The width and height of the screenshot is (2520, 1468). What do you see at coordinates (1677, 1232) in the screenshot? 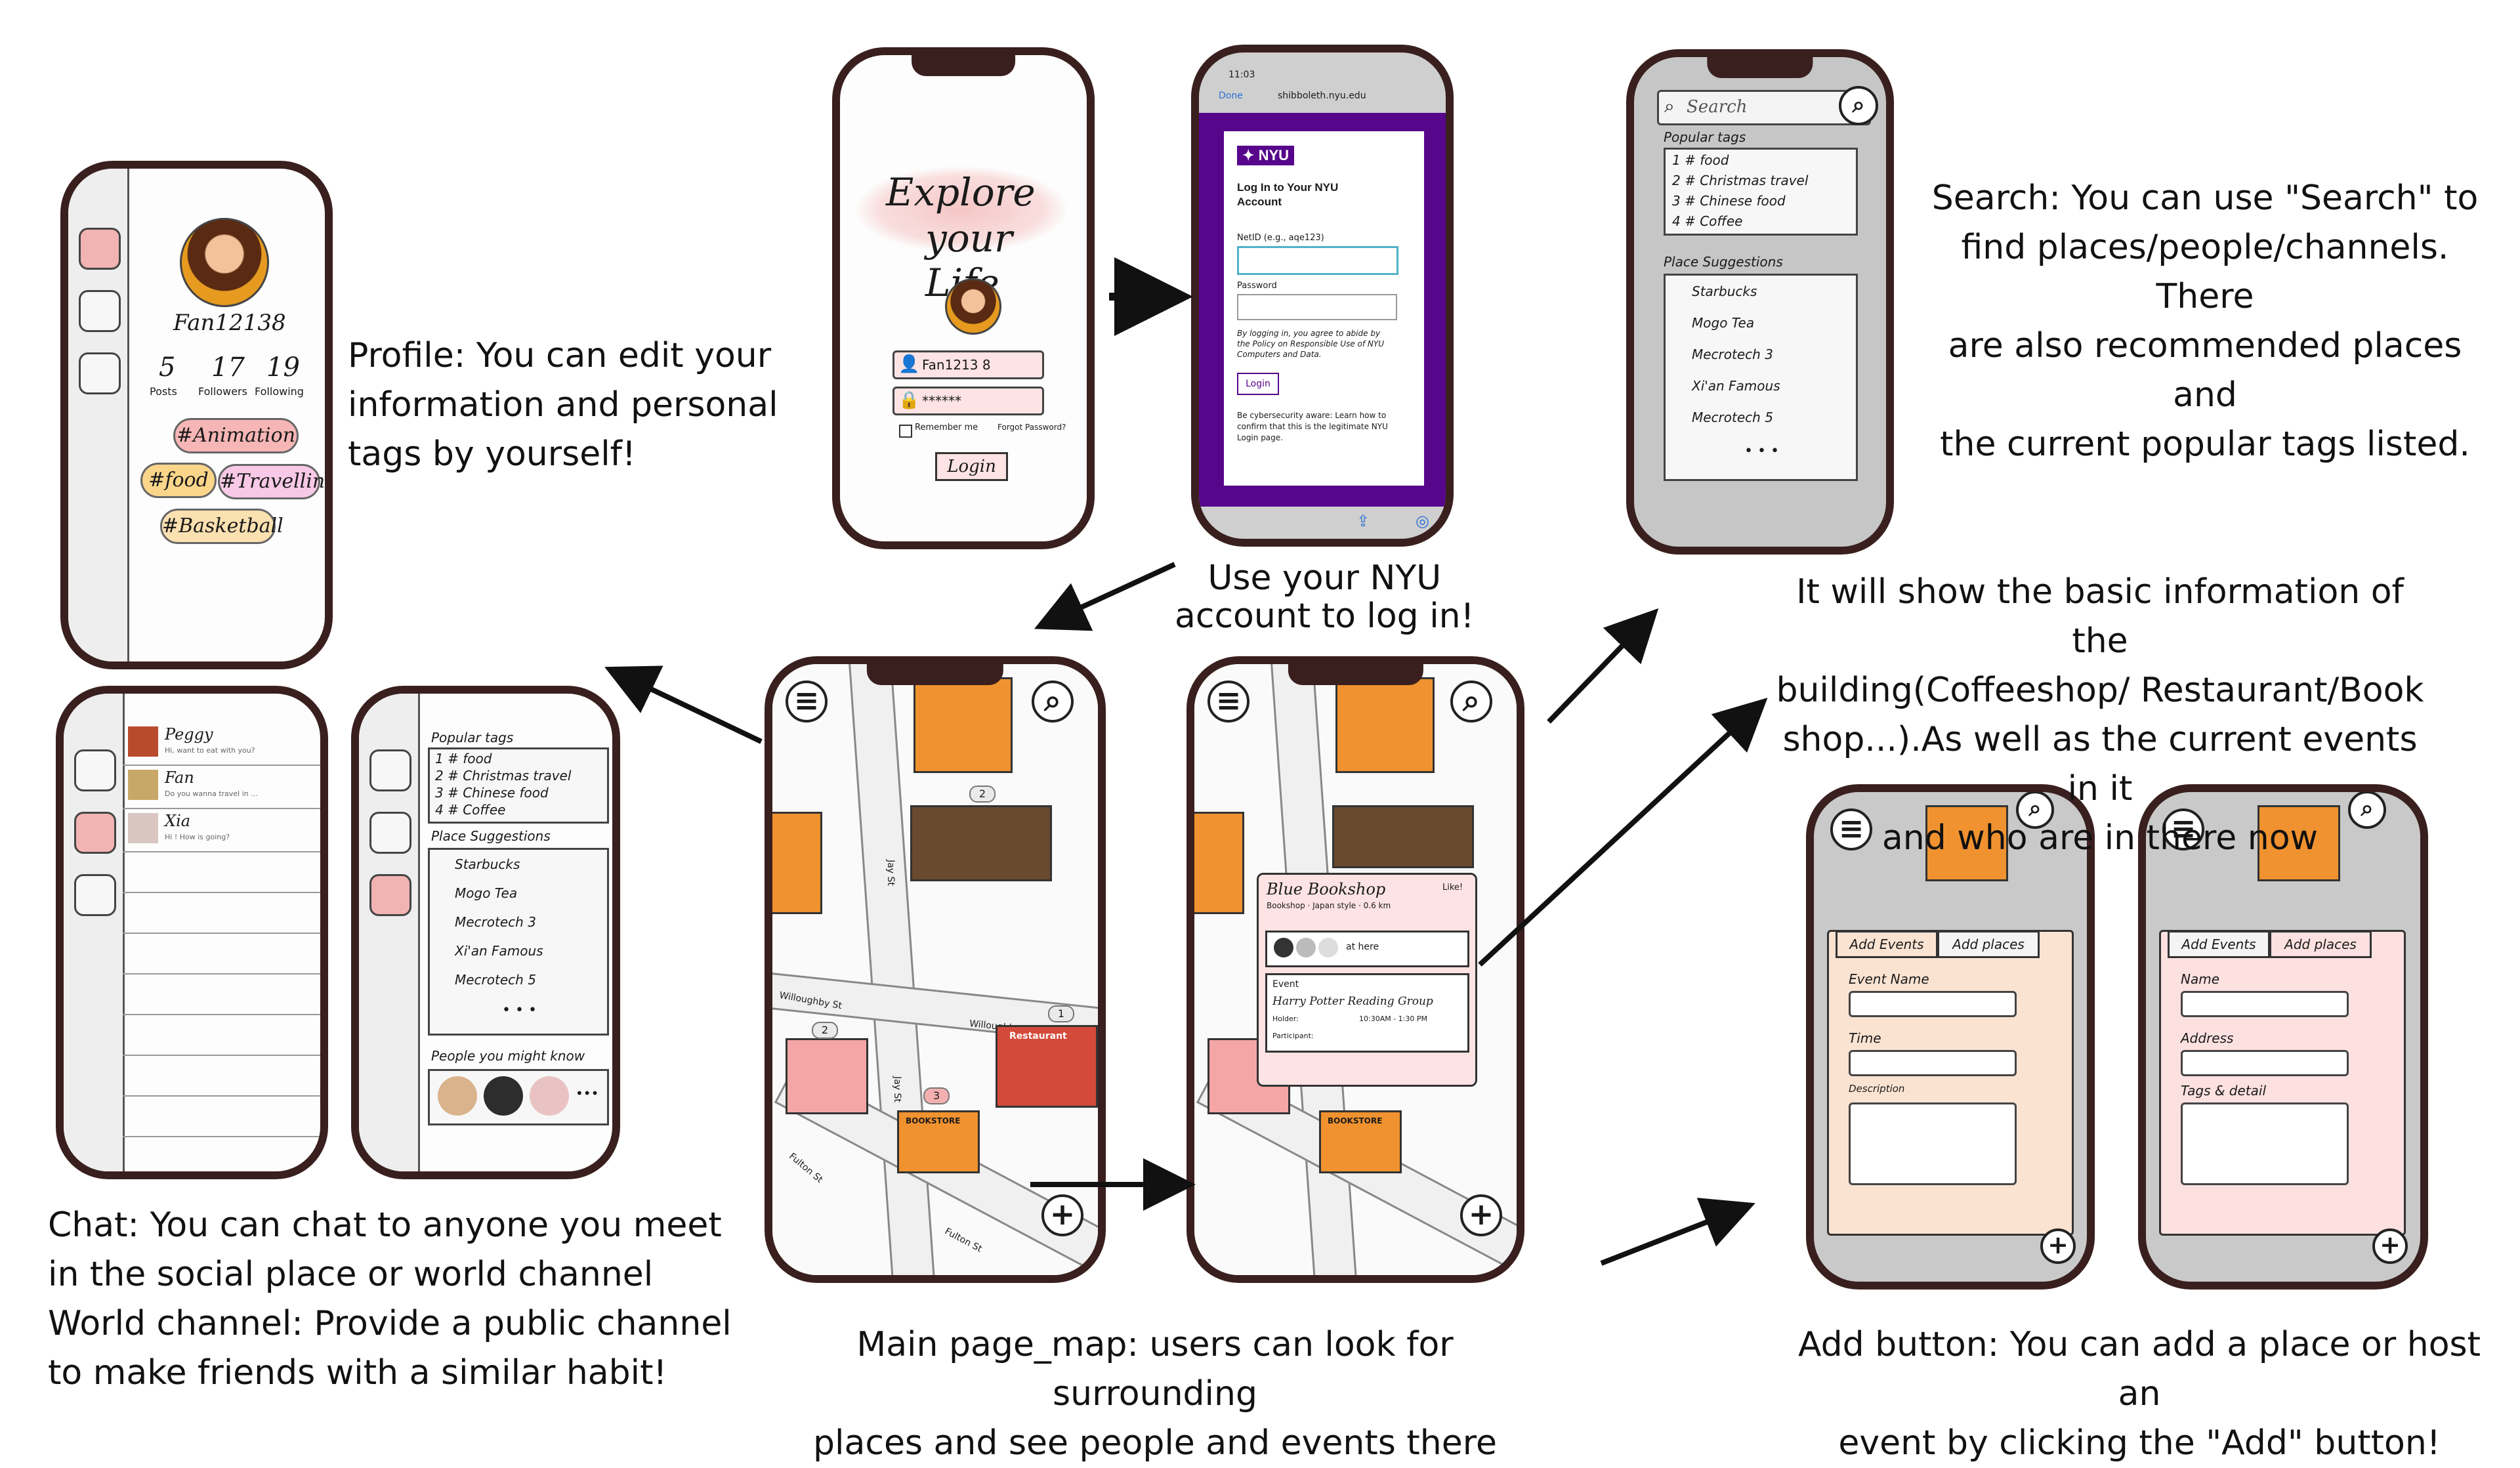
I see `arrow-add-to-forms` at bounding box center [1677, 1232].